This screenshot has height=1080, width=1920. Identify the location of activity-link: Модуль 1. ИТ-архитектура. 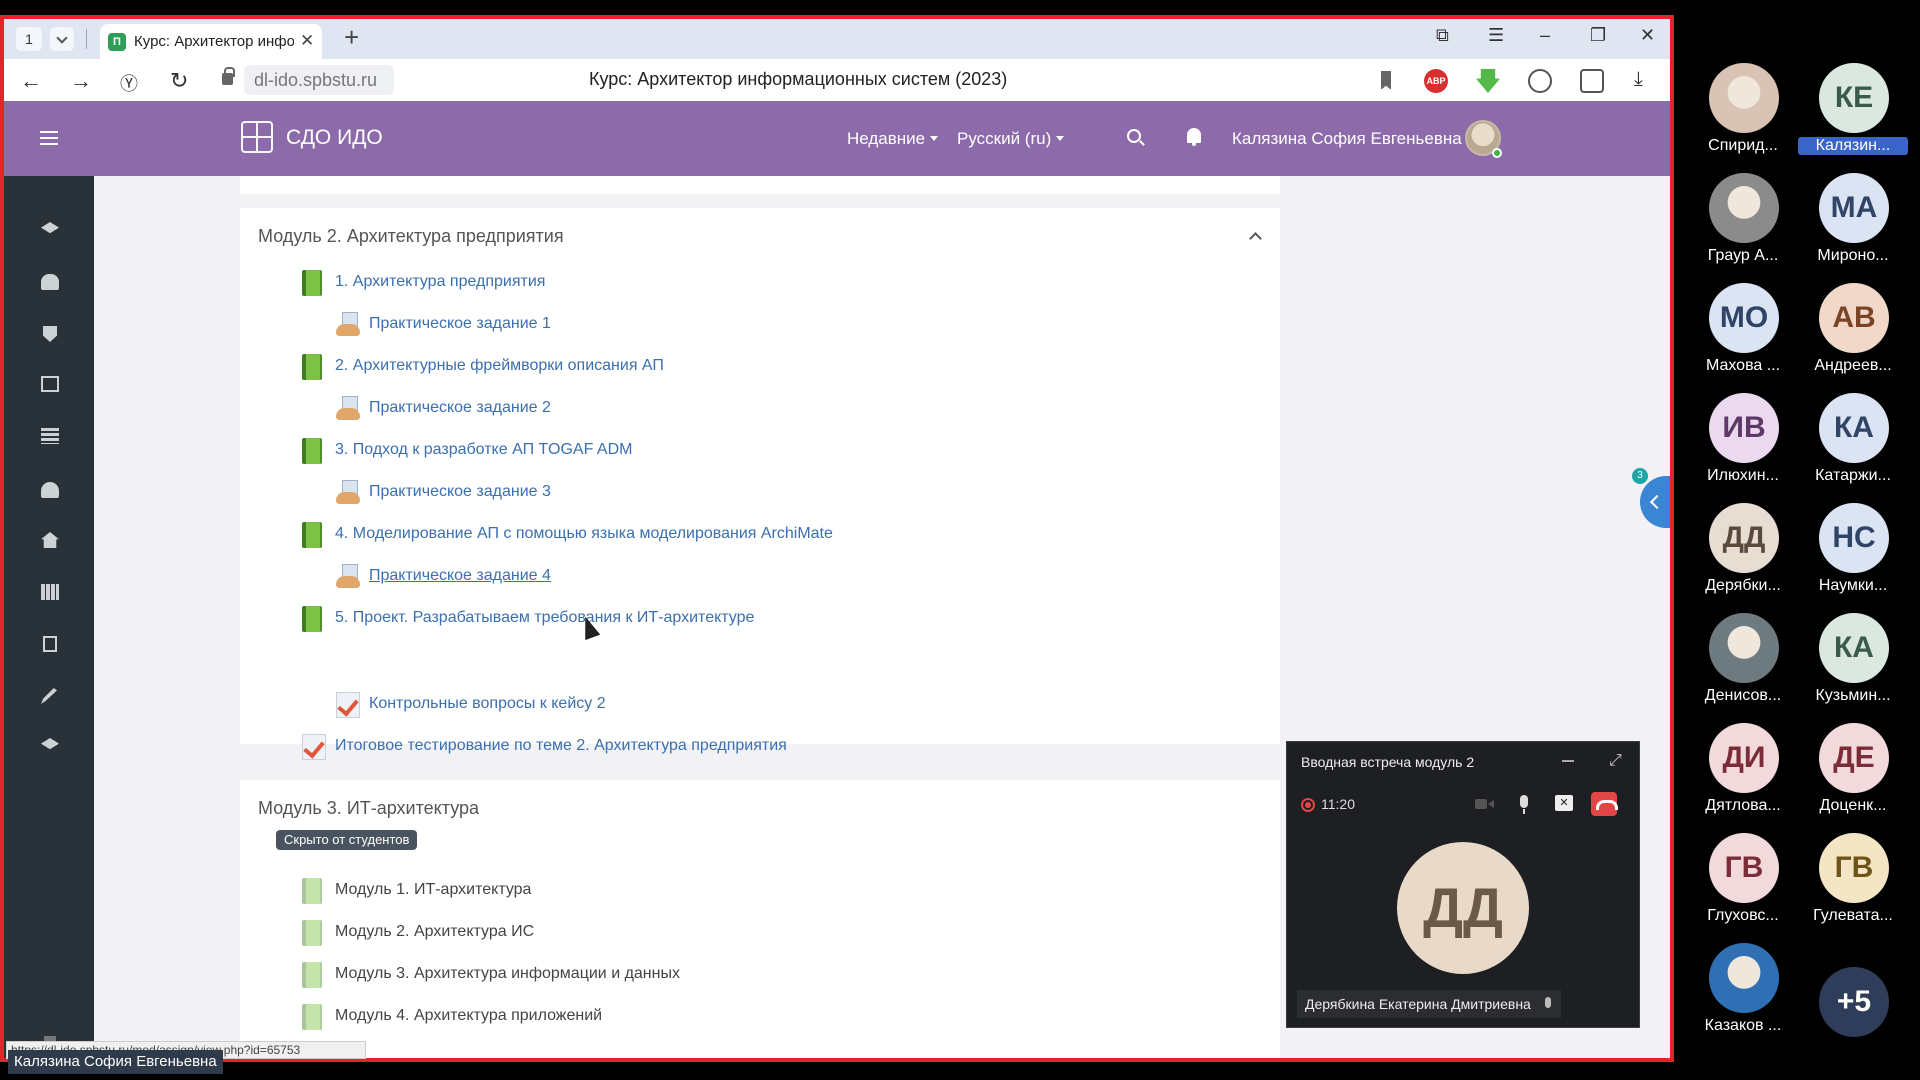
(433, 890).